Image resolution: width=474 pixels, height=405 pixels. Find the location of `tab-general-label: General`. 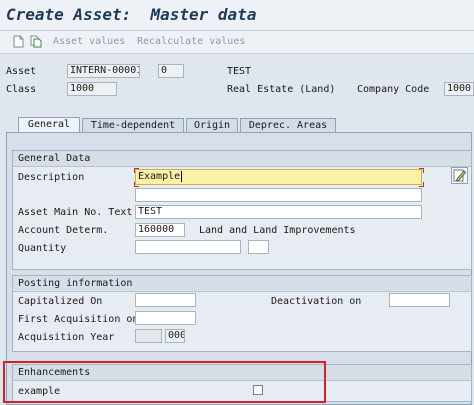

tab-general-label: General is located at coordinates (49, 124).